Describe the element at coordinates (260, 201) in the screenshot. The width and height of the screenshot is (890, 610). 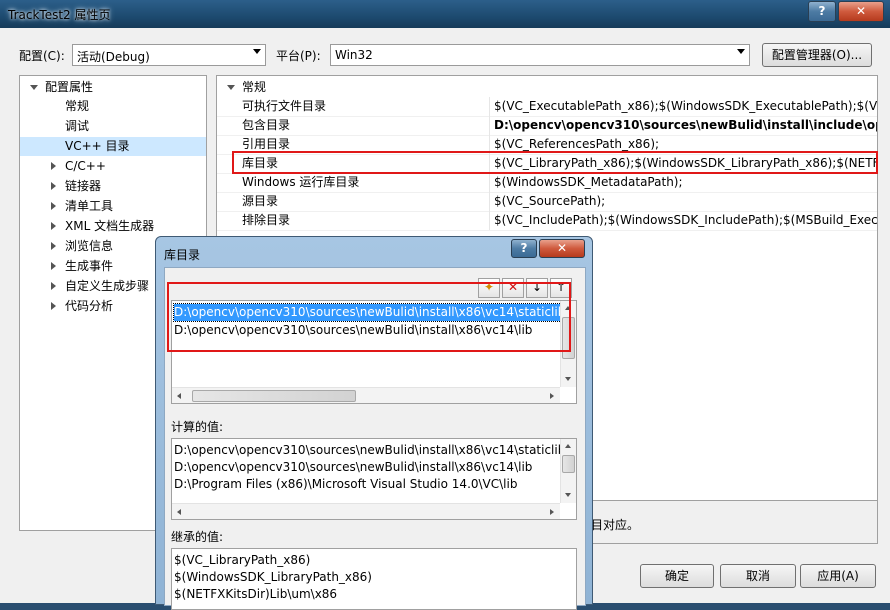
I see `property-name: 源目录` at that location.